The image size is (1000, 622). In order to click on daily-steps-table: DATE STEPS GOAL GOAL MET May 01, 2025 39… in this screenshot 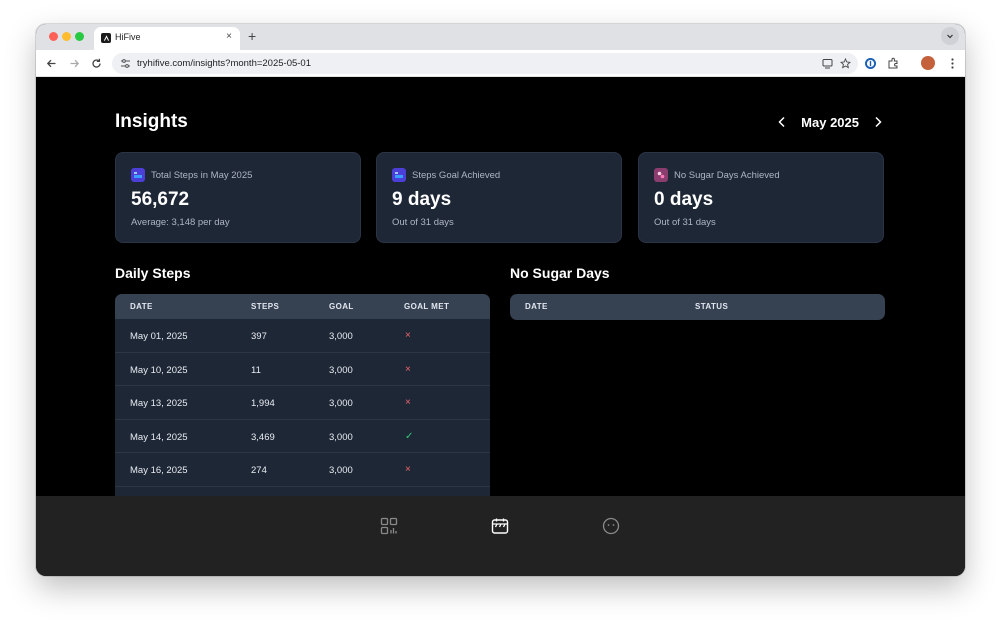, I will do `click(302, 395)`.